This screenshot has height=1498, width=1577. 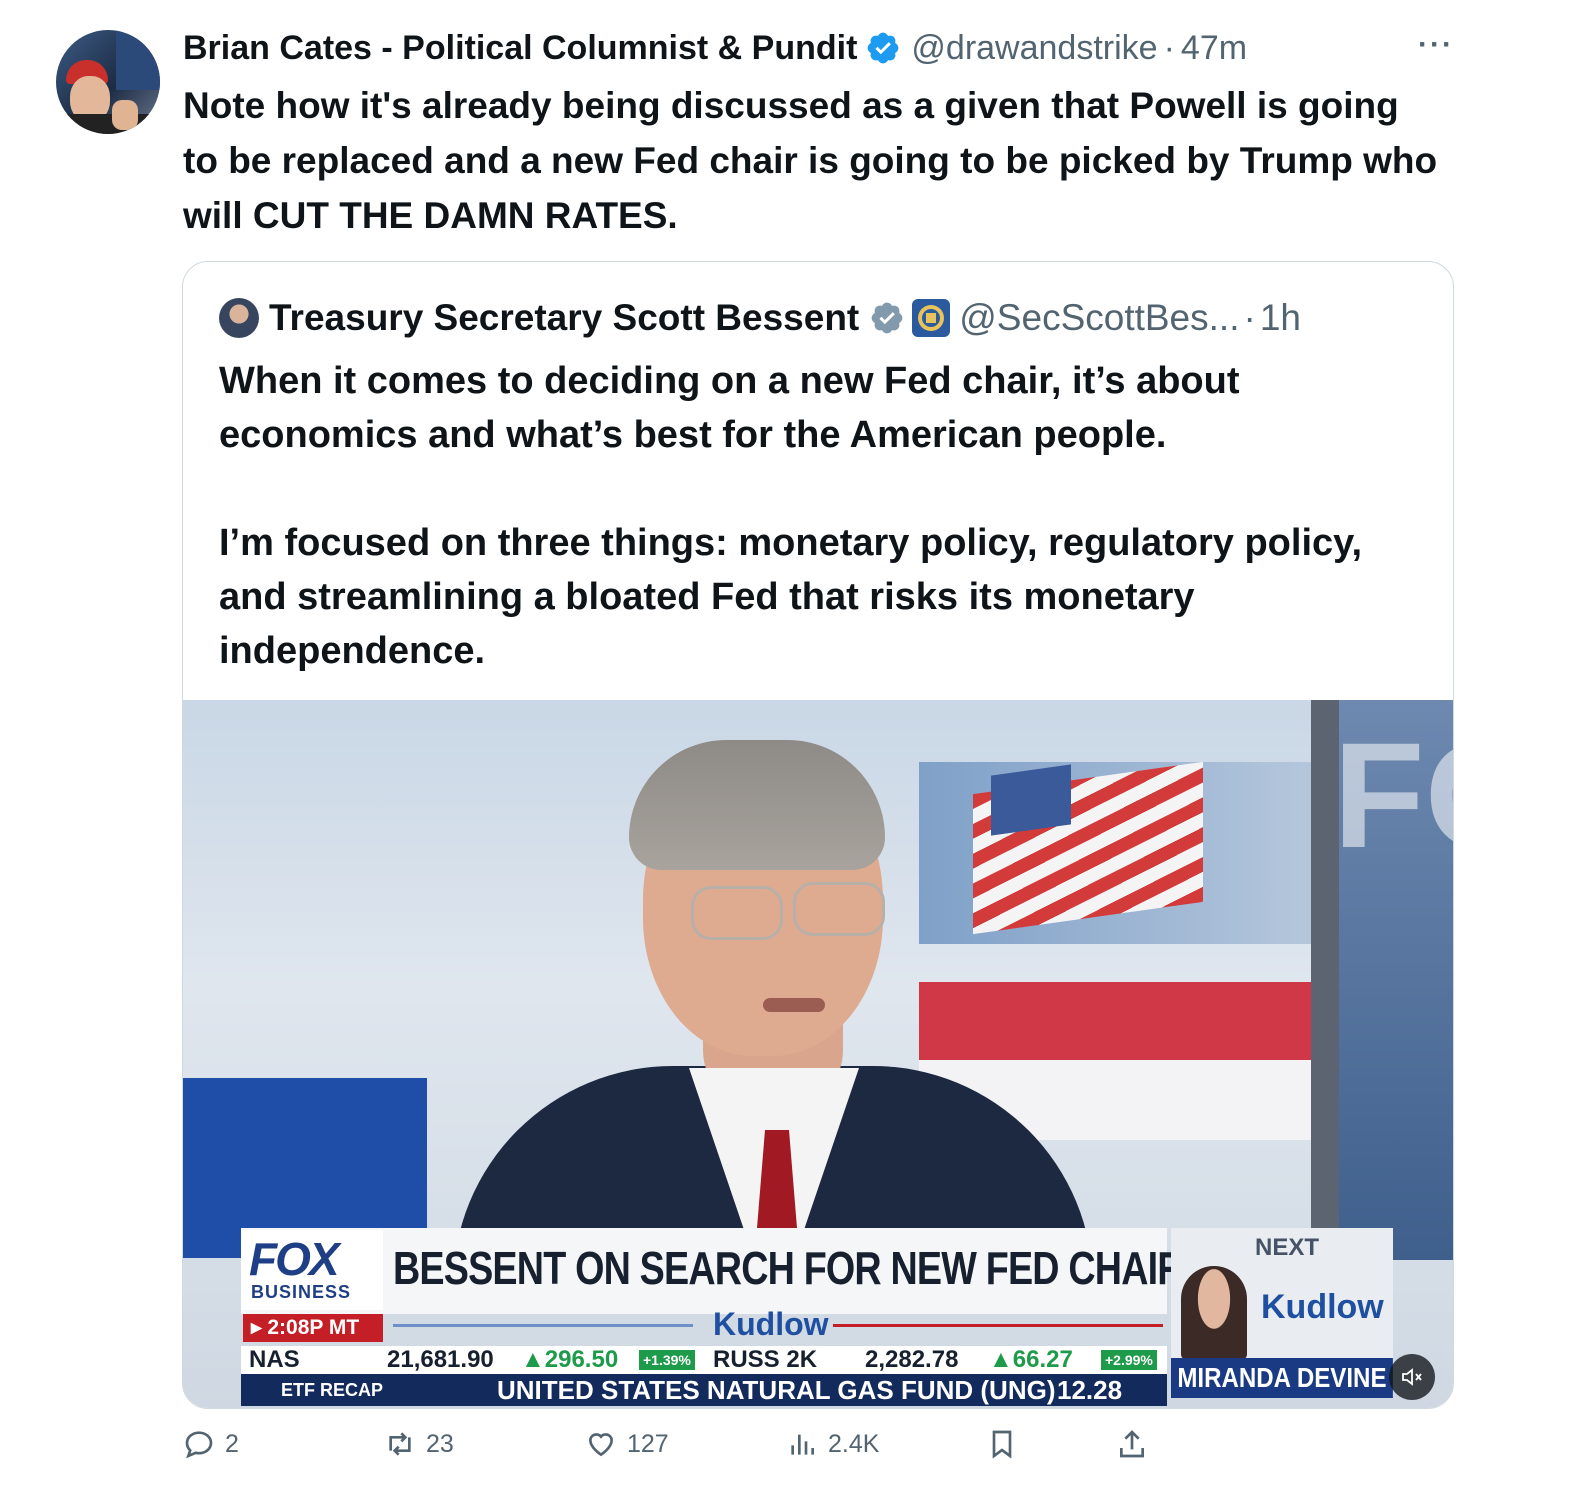 What do you see at coordinates (794, 1005) in the screenshot?
I see `speaker-mouth` at bounding box center [794, 1005].